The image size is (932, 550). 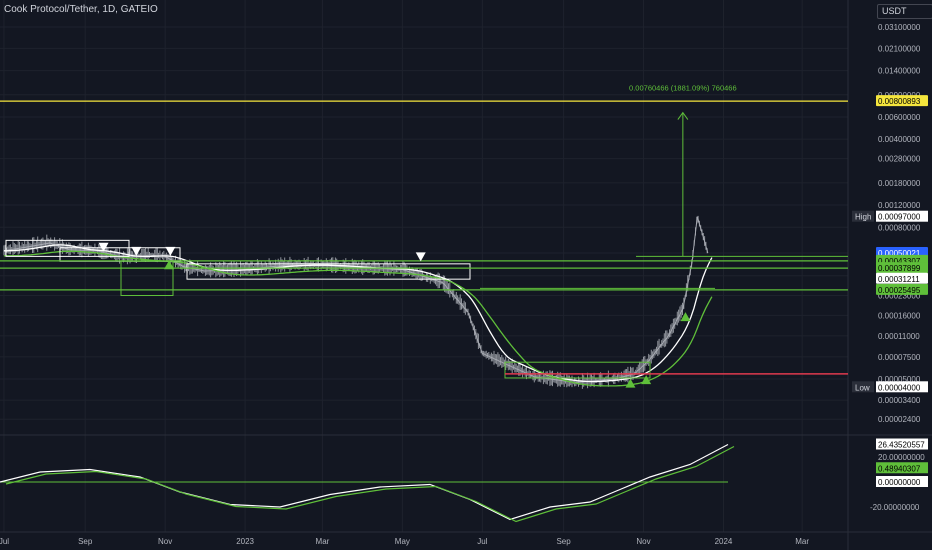 What do you see at coordinates (643, 541) in the screenshot?
I see `x-tick-8: Nov` at bounding box center [643, 541].